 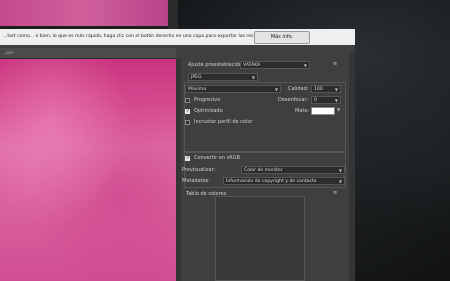 I want to click on monitor-screen, so click(x=84, y=13).